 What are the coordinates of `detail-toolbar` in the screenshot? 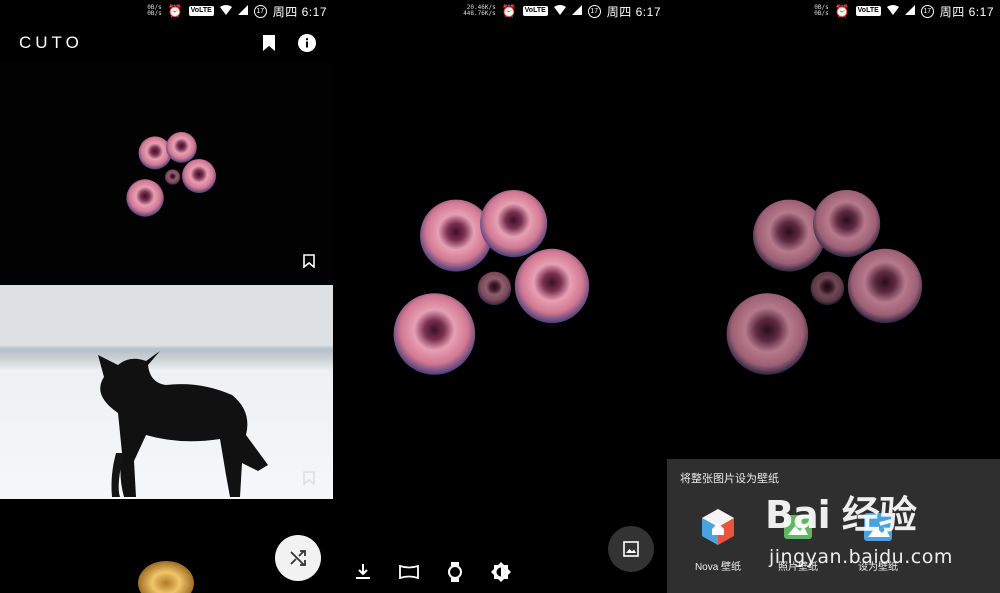 It's located at (500, 572).